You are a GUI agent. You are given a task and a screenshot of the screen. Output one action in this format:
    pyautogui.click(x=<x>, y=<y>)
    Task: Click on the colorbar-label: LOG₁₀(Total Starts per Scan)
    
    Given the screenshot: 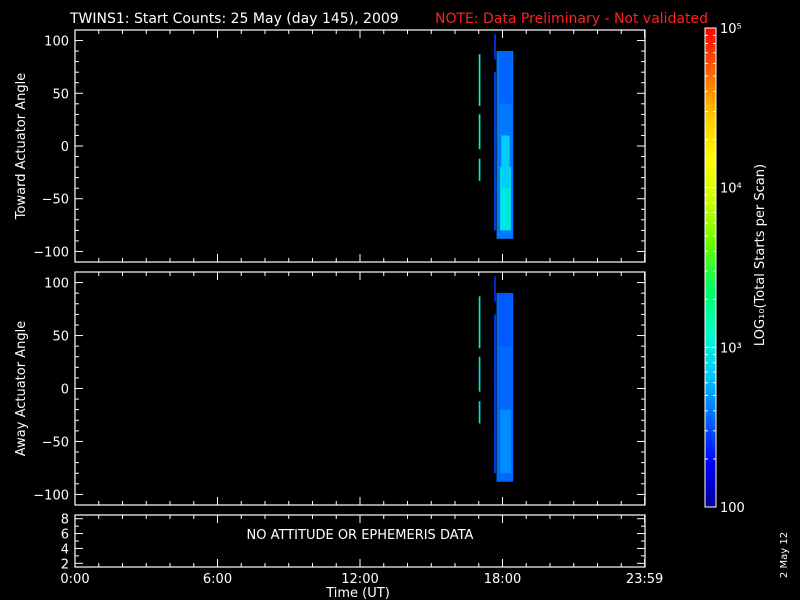 What is the action you would take?
    pyautogui.click(x=760, y=255)
    